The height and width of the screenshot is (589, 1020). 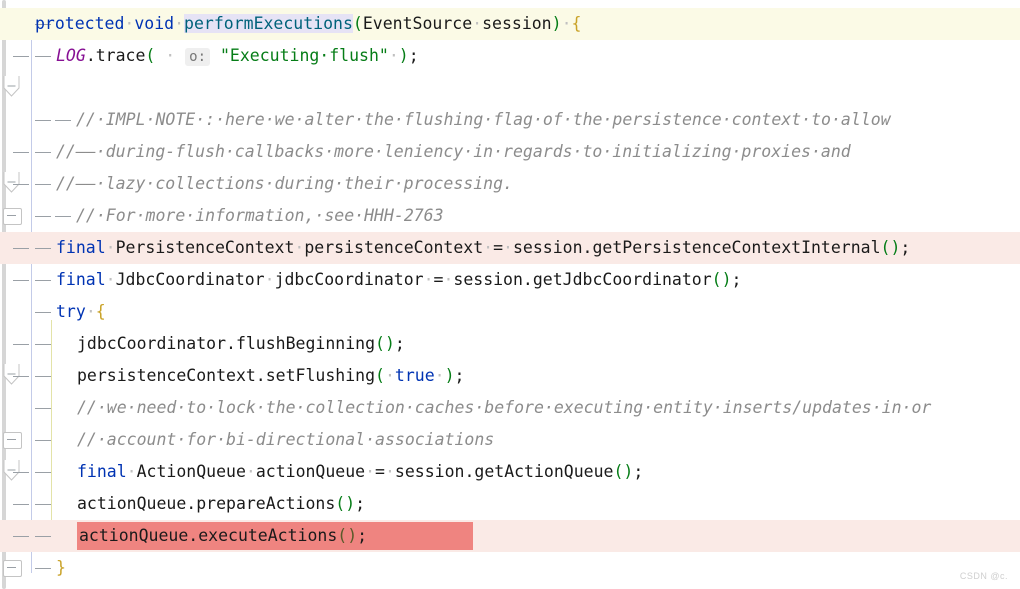 What do you see at coordinates (241, 343) in the screenshot?
I see `code-text: jdbcCoordinator.flushBeginning();` at bounding box center [241, 343].